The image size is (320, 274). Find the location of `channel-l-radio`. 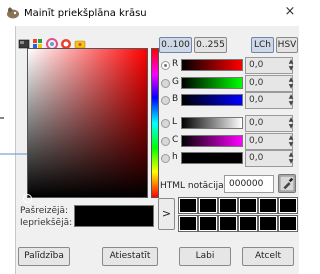

channel-l-radio is located at coordinates (165, 123).